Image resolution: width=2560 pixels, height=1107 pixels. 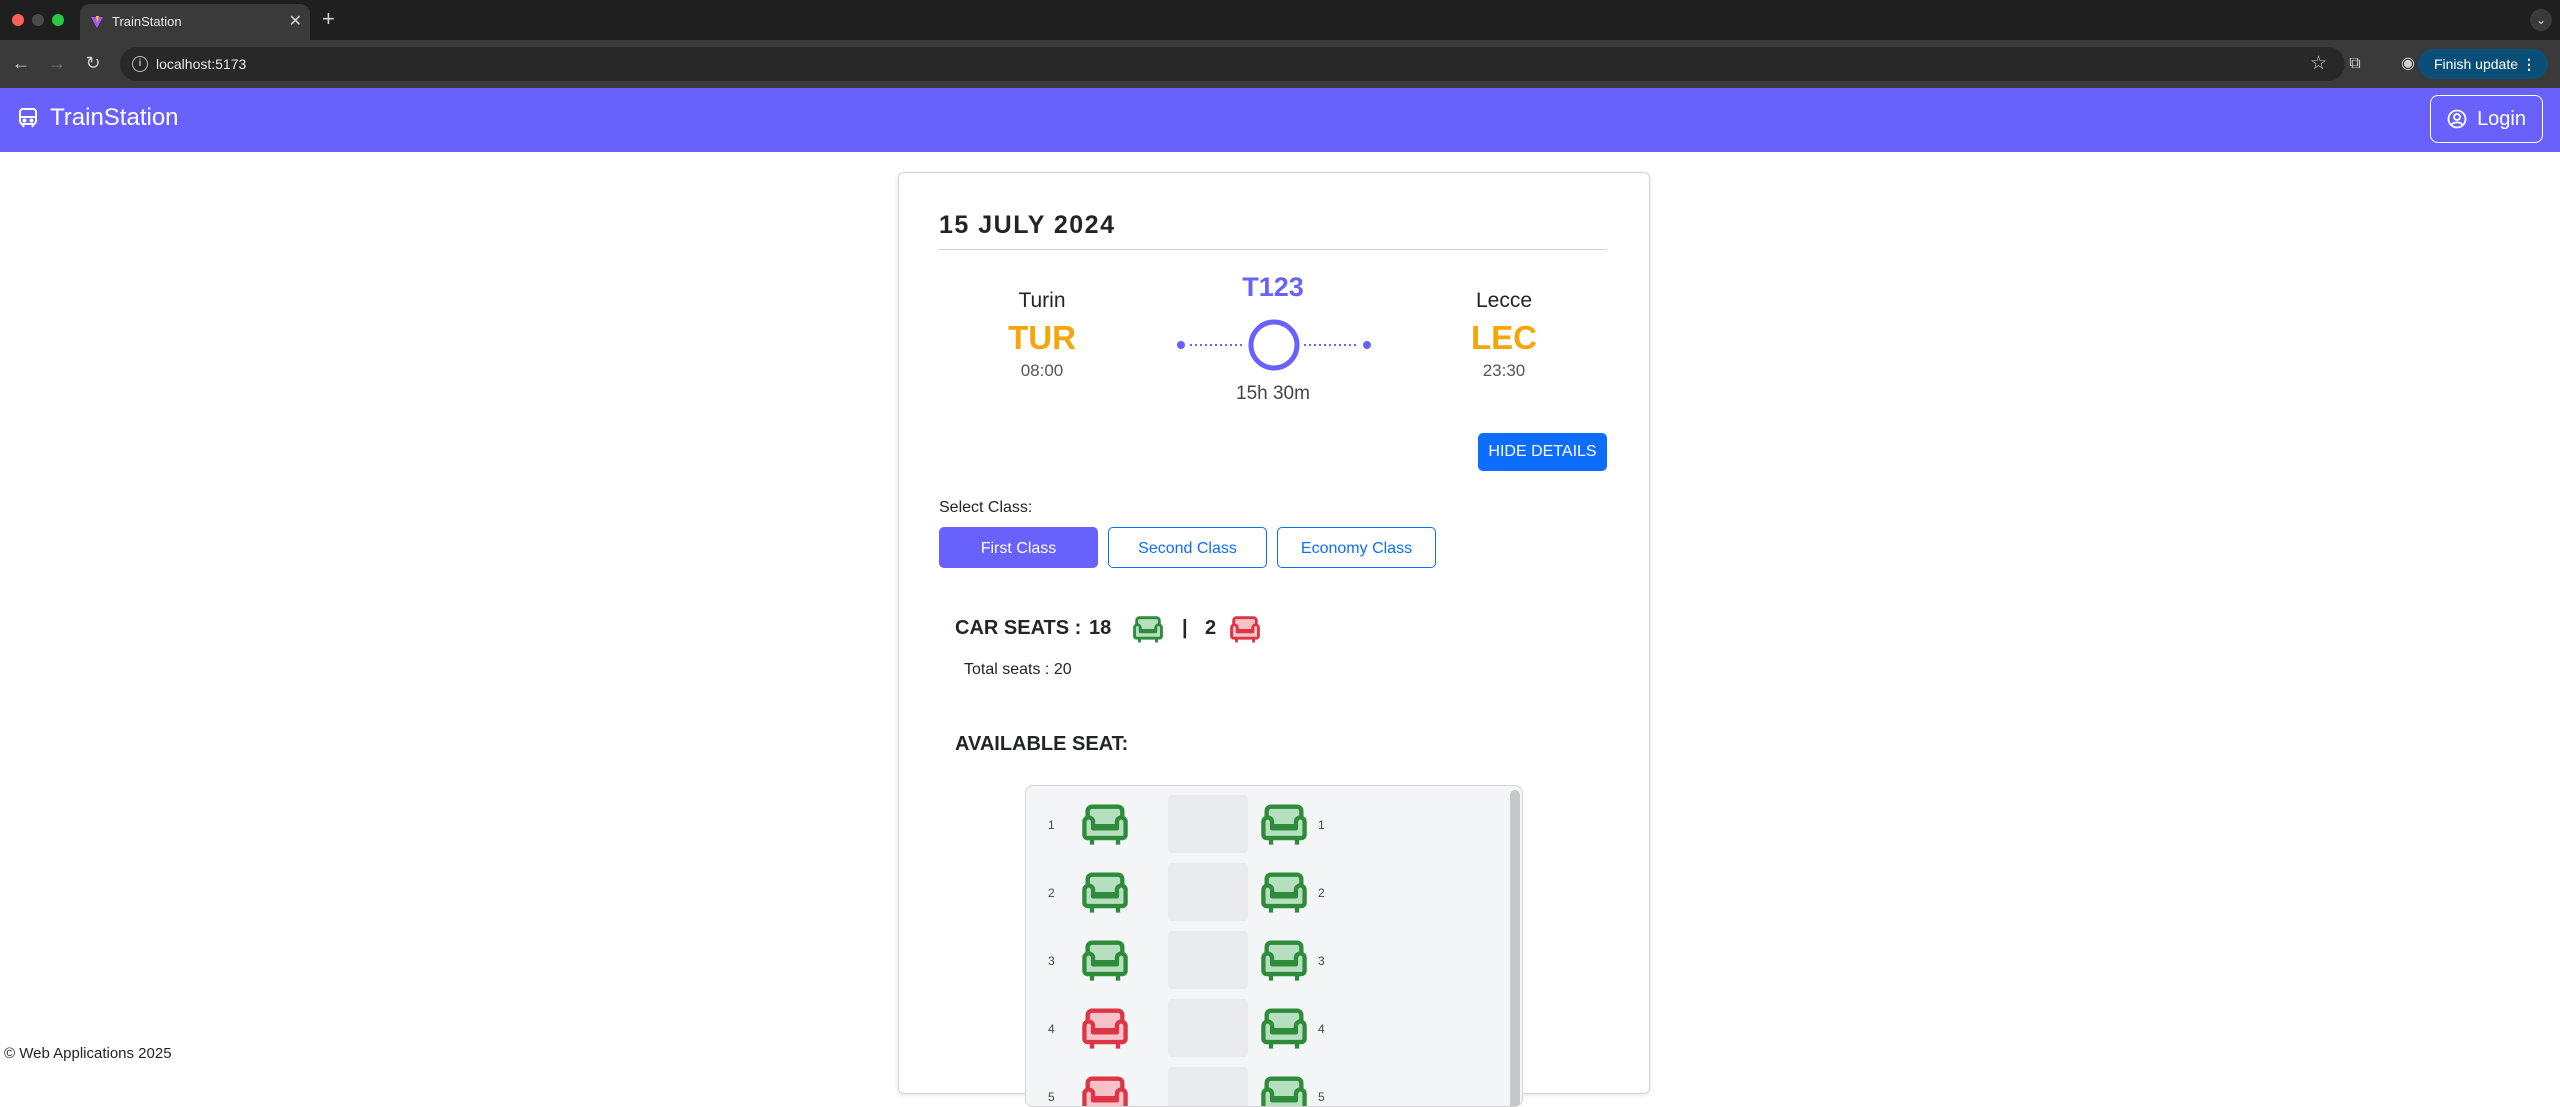 What do you see at coordinates (201, 64) in the screenshot?
I see `url-text: localhost:5173` at bounding box center [201, 64].